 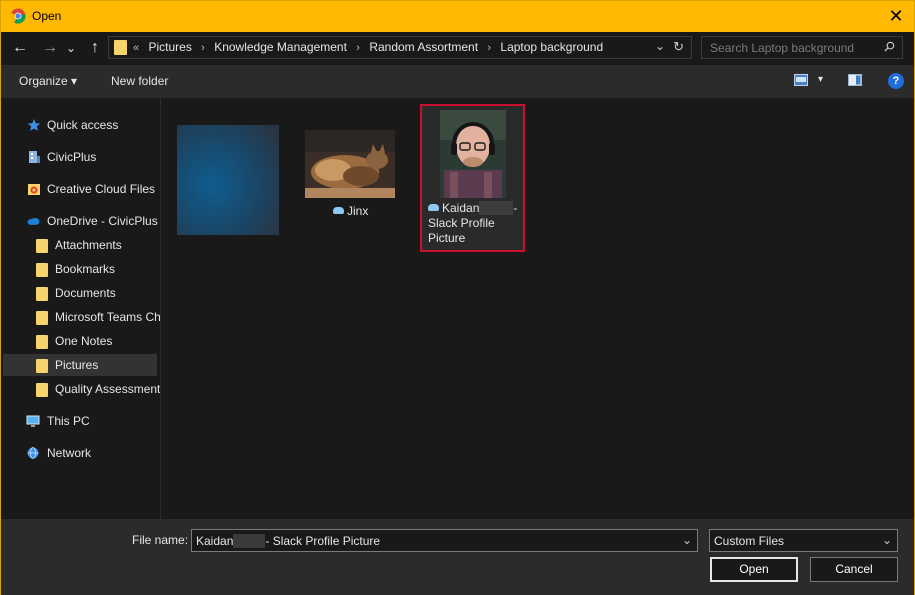 I want to click on breadcrumb-knowledge-management: Knowledge Management, so click(x=280, y=47).